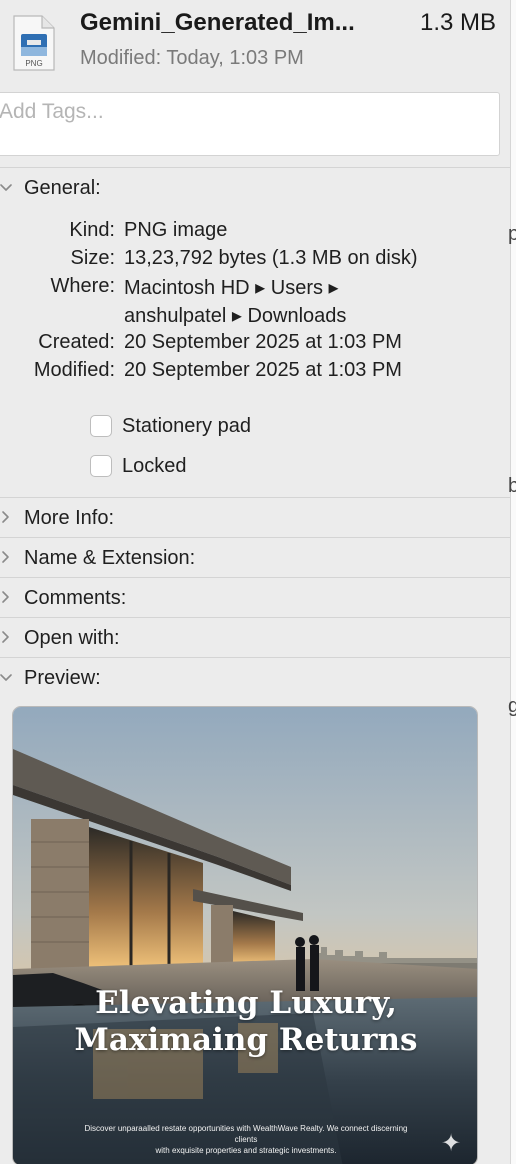 The image size is (516, 1164). Describe the element at coordinates (101, 466) in the screenshot. I see `locked-checkbox` at that location.